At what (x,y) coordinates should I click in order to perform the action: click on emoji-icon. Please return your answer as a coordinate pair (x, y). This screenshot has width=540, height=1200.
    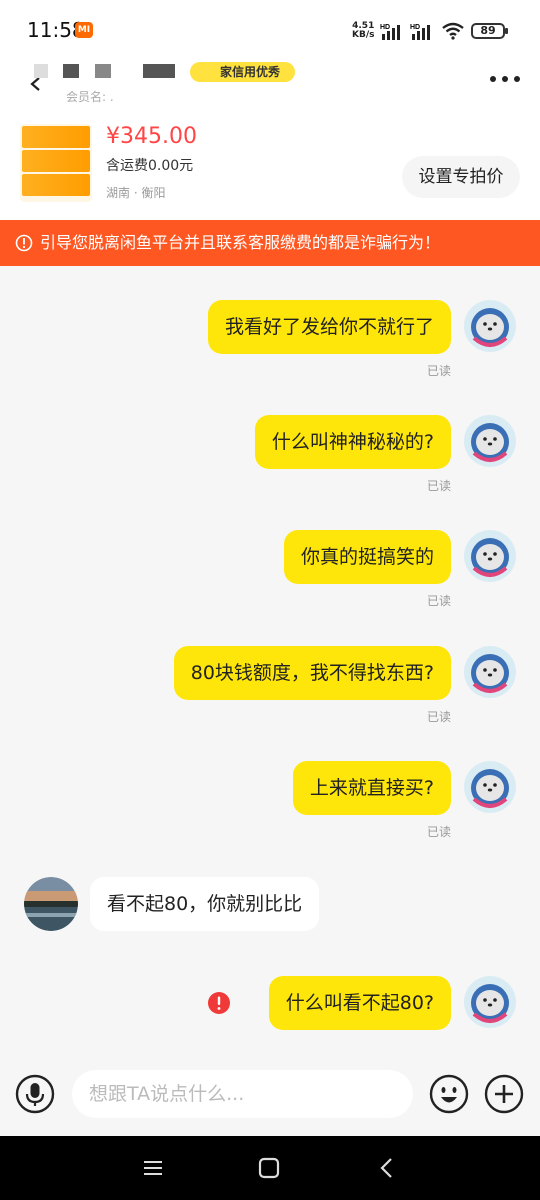
    Looking at the image, I should click on (449, 1094).